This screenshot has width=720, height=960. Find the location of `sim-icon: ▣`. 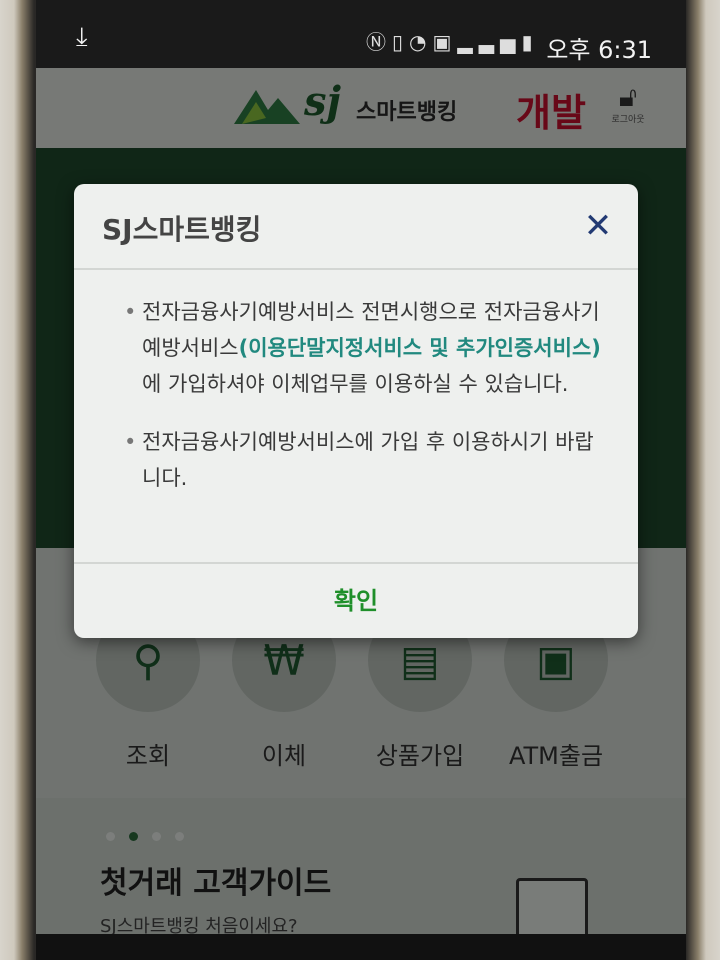

sim-icon: ▣ is located at coordinates (445, 42).